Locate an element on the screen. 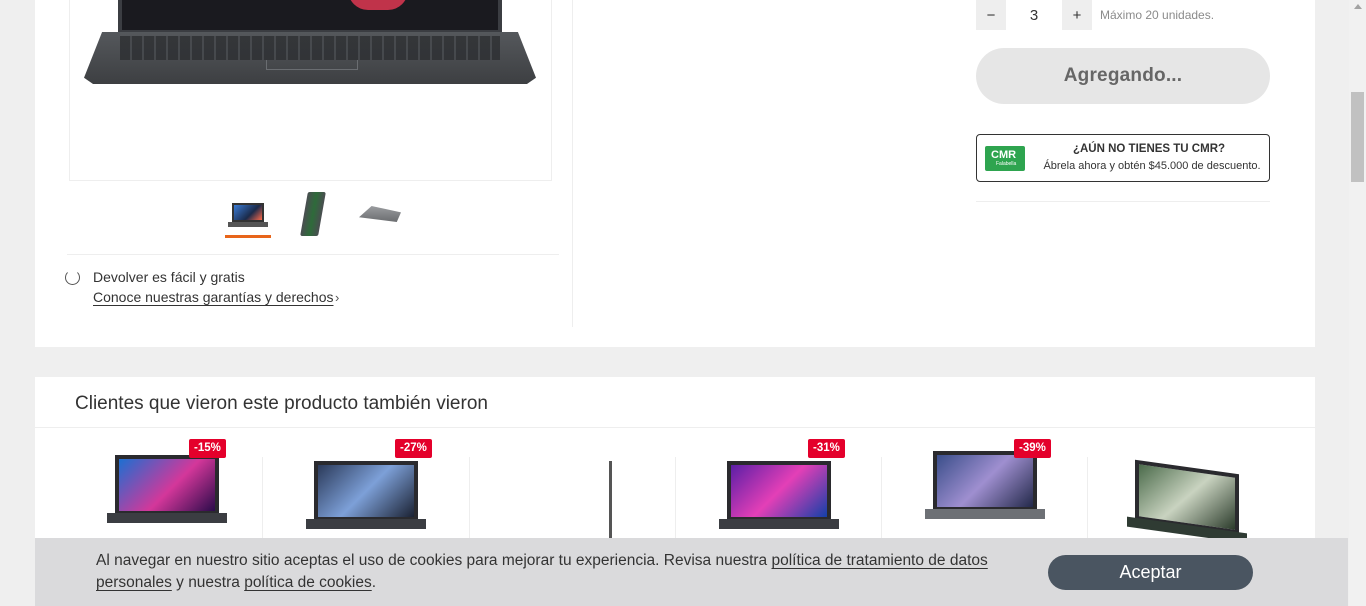 This screenshot has width=1366, height=606. thumbnail-laptop-front is located at coordinates (248, 215).